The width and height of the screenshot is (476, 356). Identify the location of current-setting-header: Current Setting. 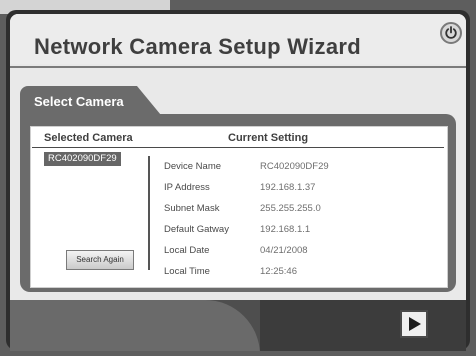
(268, 138).